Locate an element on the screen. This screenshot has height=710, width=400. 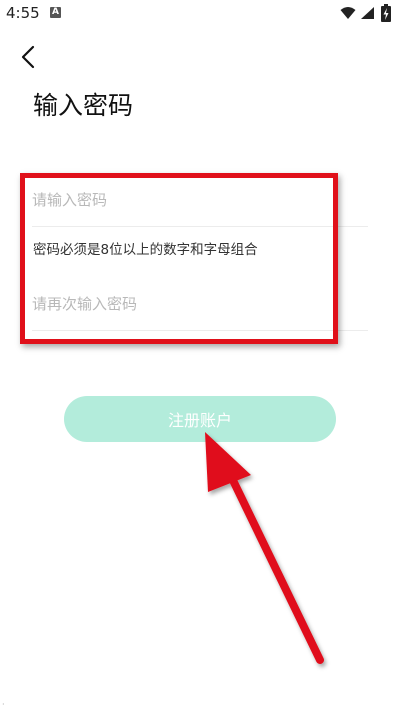
confirm-password-field is located at coordinates (200, 304).